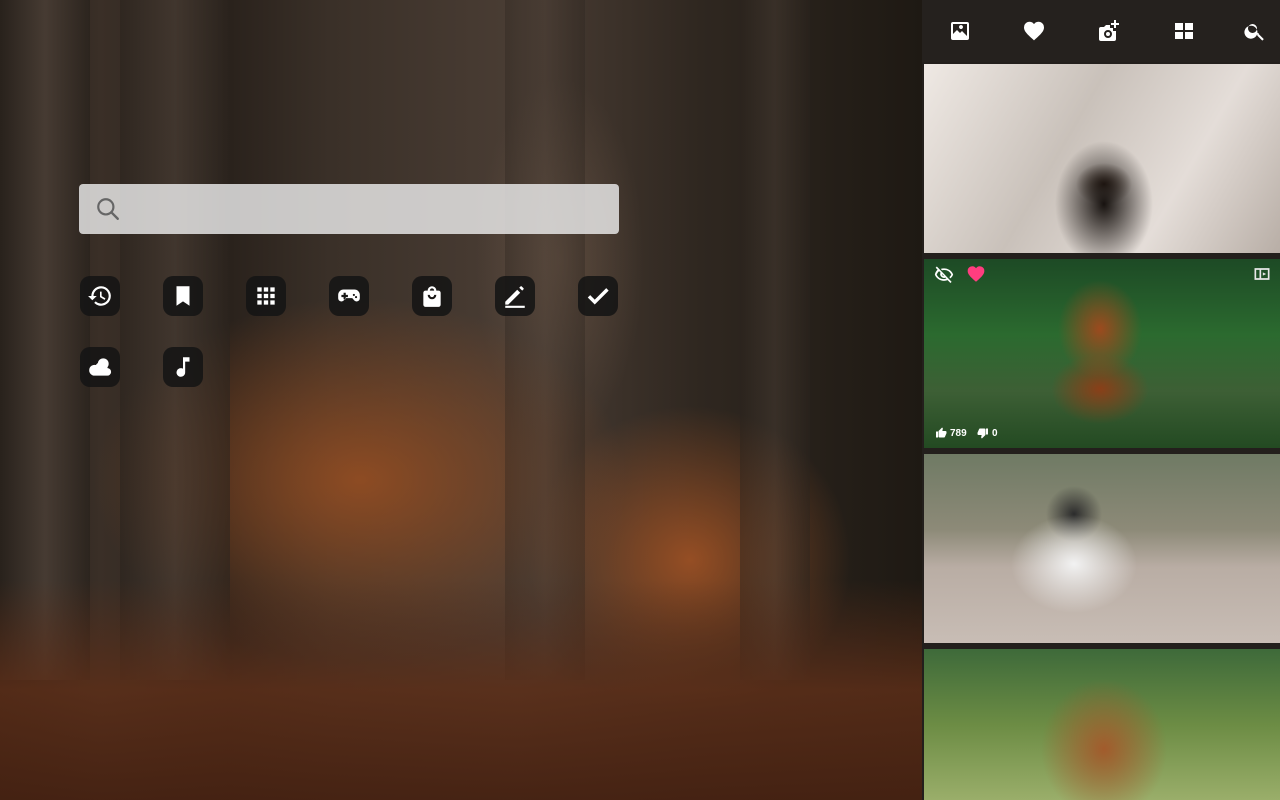  I want to click on dislikes-stat: 0, so click(987, 433).